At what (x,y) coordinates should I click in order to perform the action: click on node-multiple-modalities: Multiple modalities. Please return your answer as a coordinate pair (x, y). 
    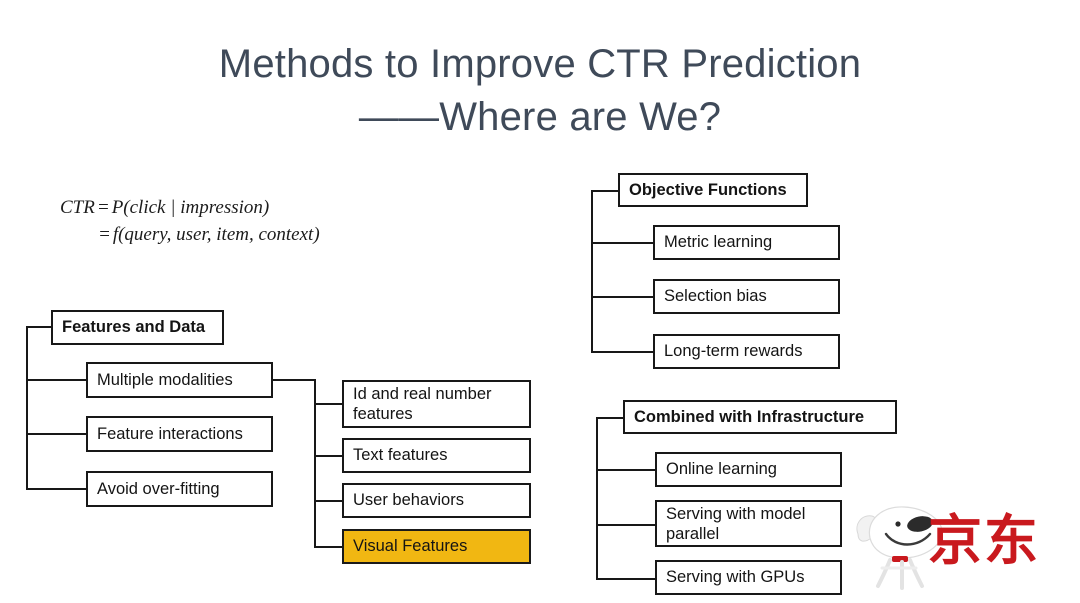
    Looking at the image, I should click on (179, 380).